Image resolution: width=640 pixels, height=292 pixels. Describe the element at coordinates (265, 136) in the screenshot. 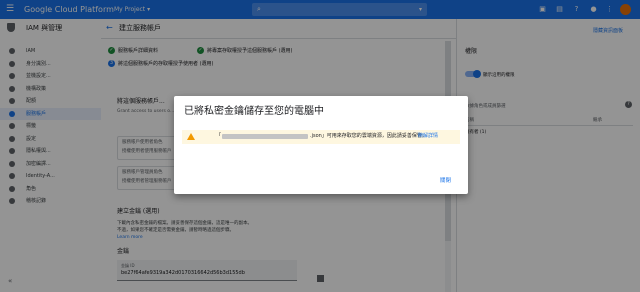

I see `redacted-filename` at that location.